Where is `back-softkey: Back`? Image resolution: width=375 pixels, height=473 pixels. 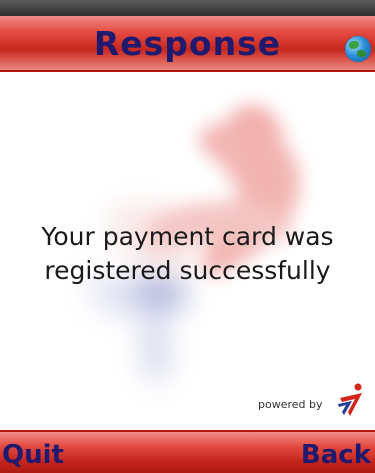 back-softkey: Back is located at coordinates (336, 455).